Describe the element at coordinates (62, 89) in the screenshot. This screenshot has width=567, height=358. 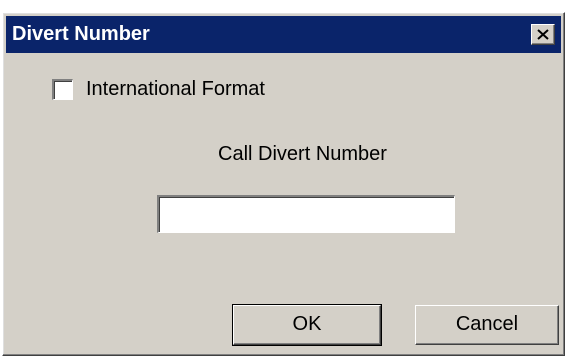
I see `international-format-checkbox` at that location.